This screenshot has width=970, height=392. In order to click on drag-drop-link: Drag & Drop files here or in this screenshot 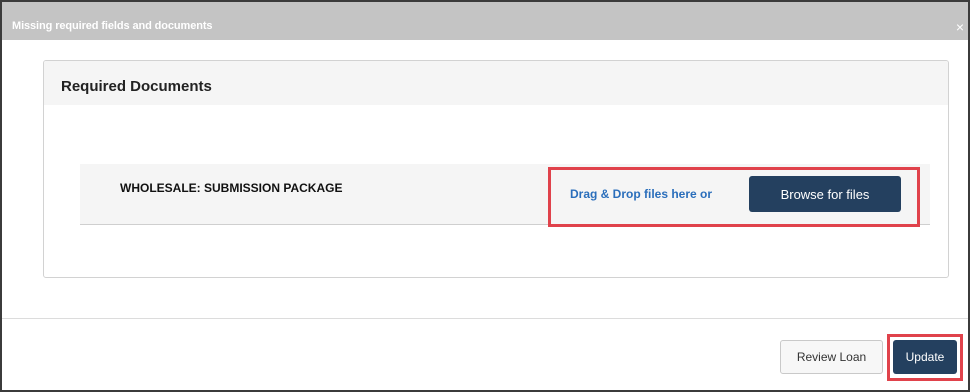, I will do `click(641, 194)`.